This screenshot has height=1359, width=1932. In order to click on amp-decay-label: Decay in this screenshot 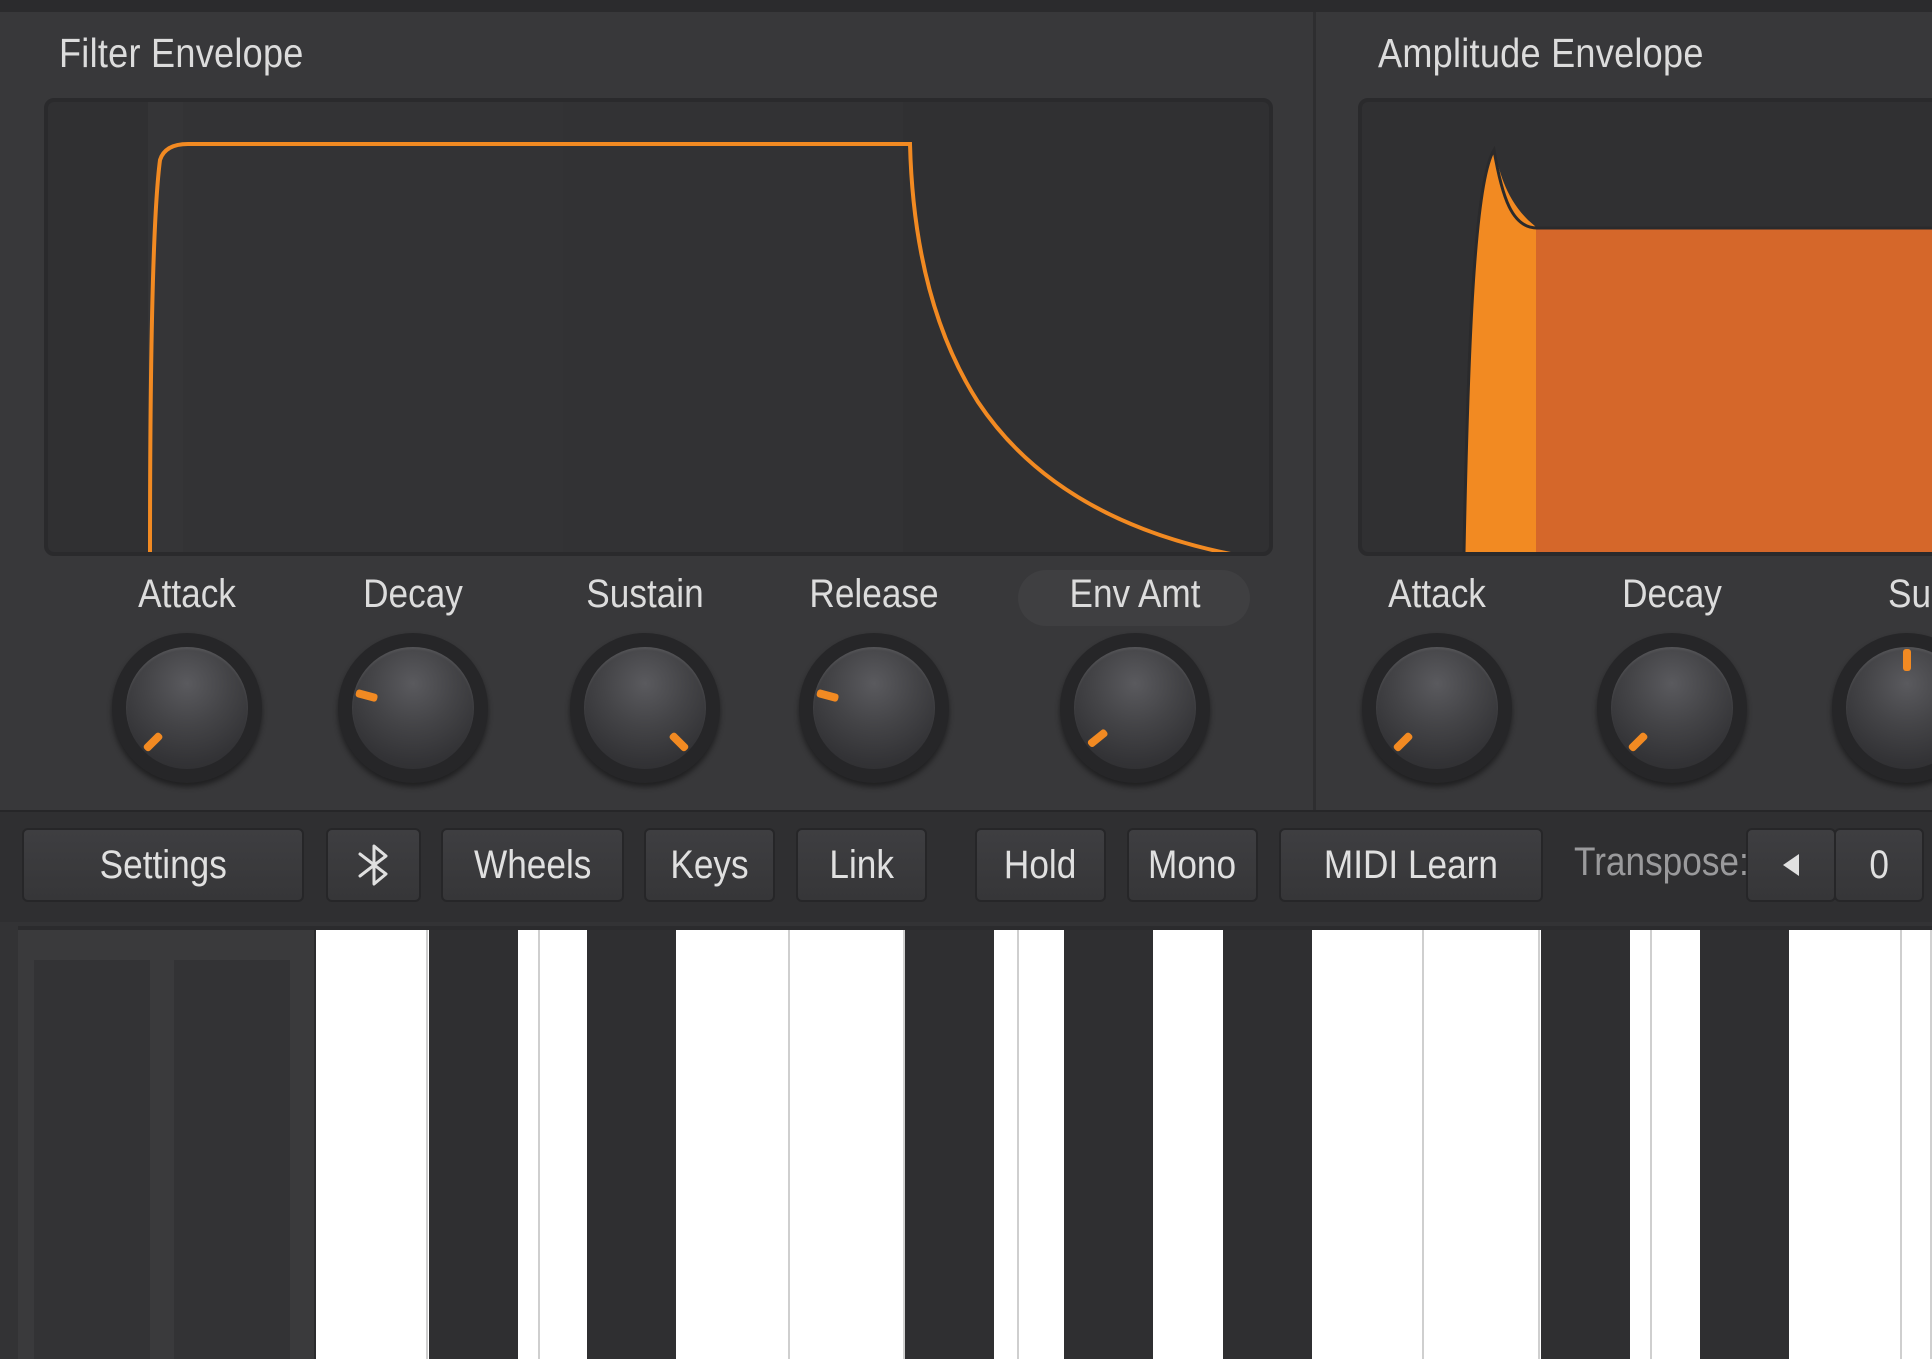, I will do `click(1672, 594)`.